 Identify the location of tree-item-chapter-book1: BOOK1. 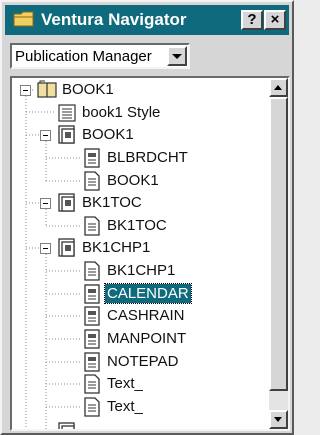
(132, 135).